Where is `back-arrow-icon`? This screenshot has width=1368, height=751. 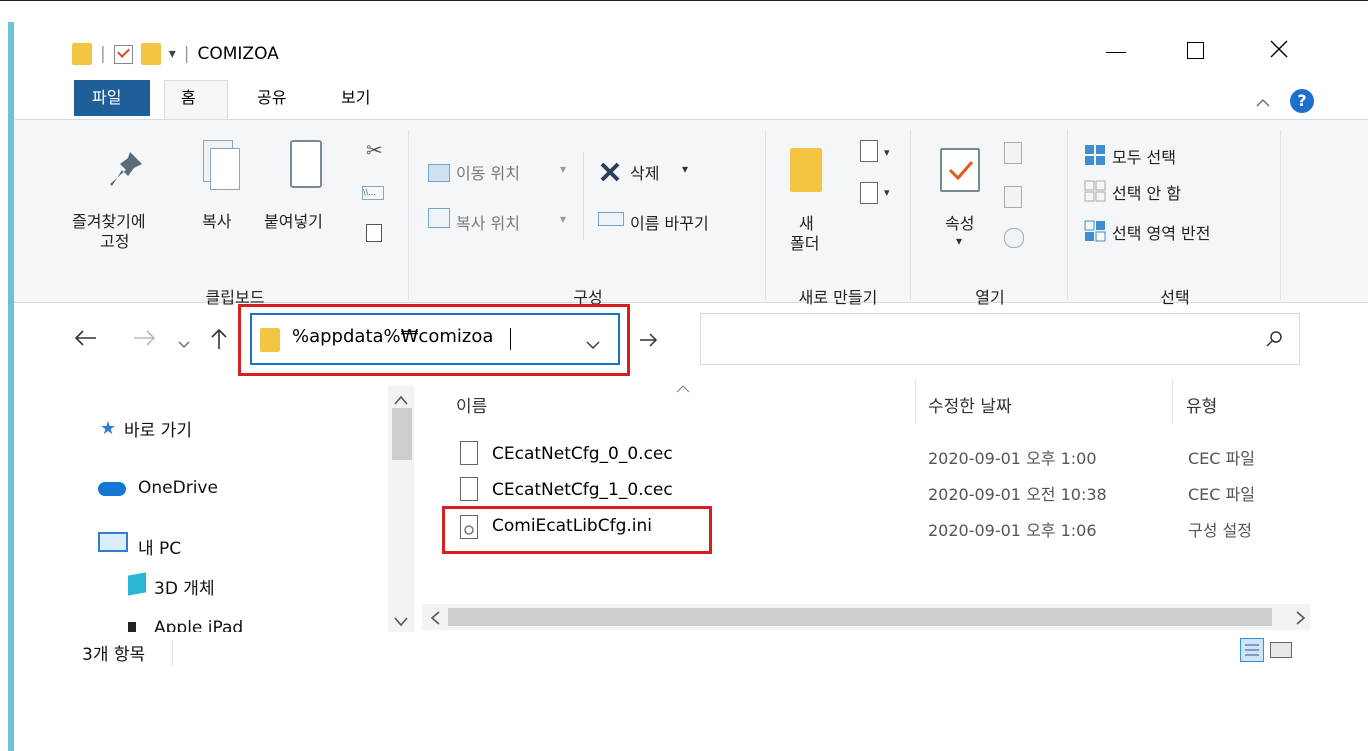 back-arrow-icon is located at coordinates (86, 340).